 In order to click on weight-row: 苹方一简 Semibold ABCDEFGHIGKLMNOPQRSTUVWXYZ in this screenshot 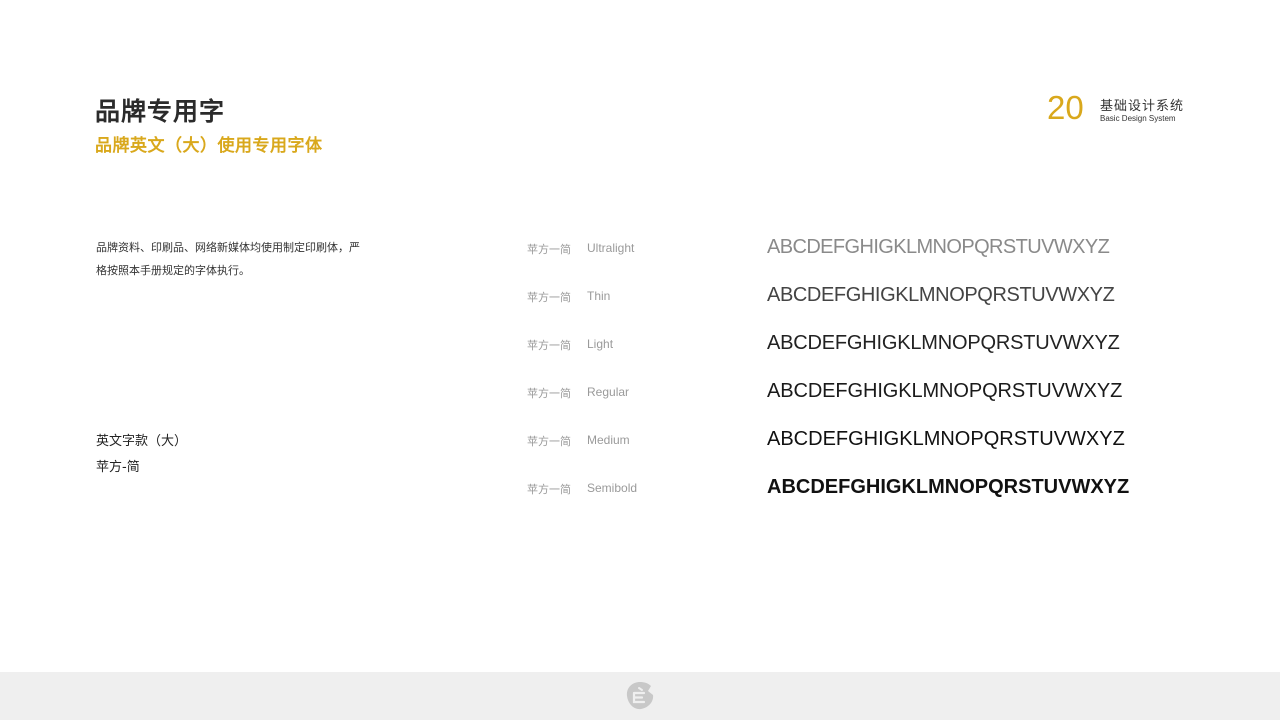, I will do `click(852, 494)`.